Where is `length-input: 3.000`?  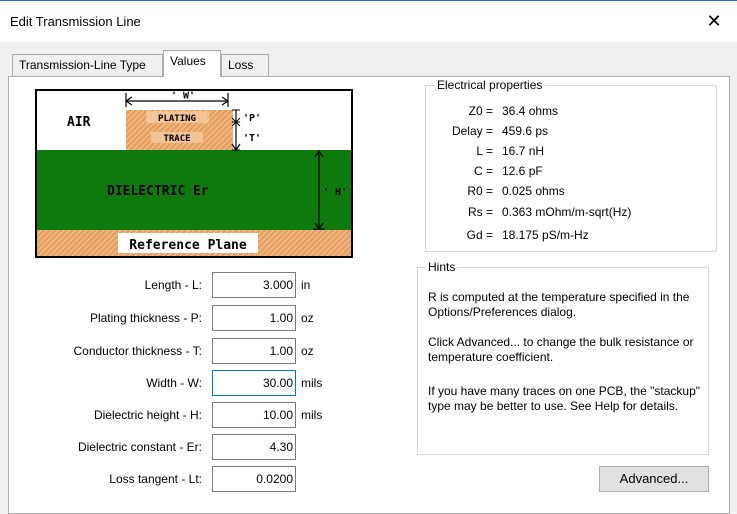
length-input: 3.000 is located at coordinates (254, 285).